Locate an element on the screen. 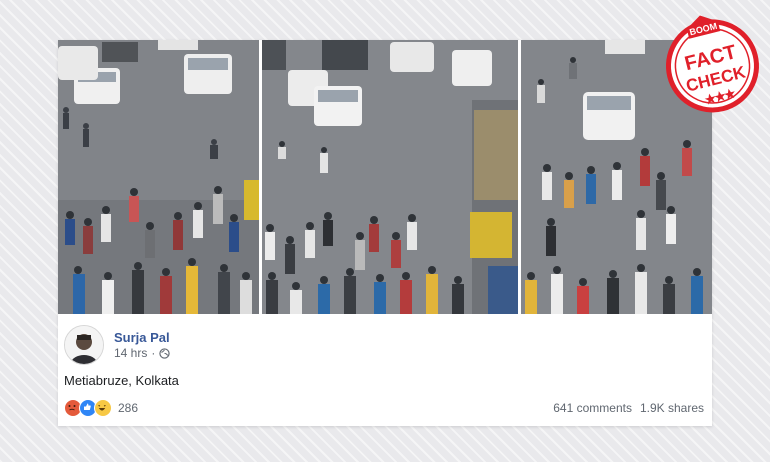  reaction-count: 286 is located at coordinates (128, 408).